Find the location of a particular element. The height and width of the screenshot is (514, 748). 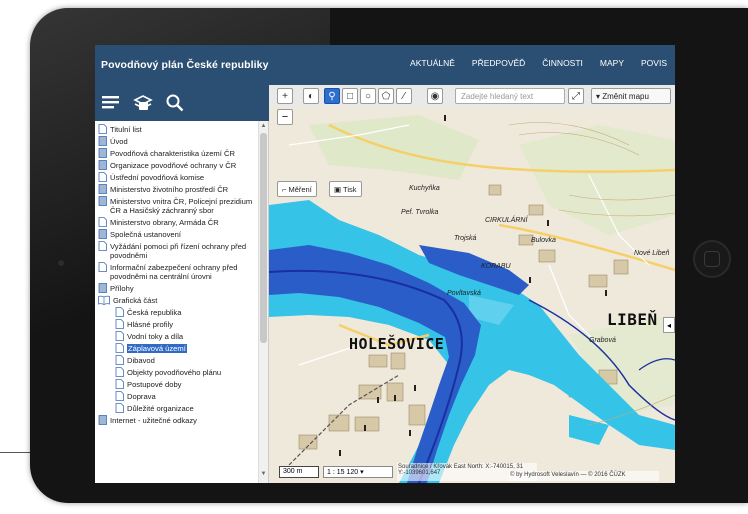

map-search-input: Zadejte hledaný text is located at coordinates (510, 96).